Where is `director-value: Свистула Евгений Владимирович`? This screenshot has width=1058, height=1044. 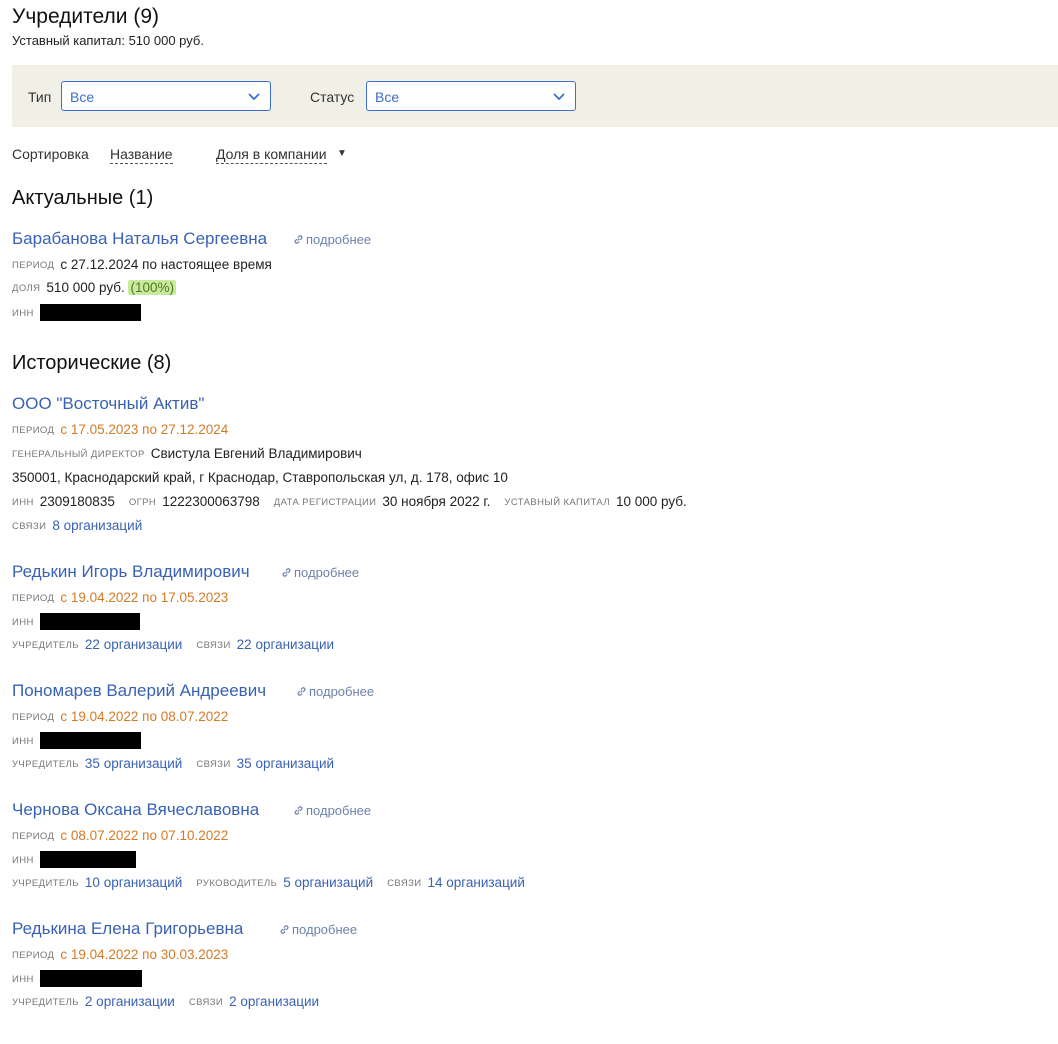 director-value: Свистула Евгений Владимирович is located at coordinates (256, 453).